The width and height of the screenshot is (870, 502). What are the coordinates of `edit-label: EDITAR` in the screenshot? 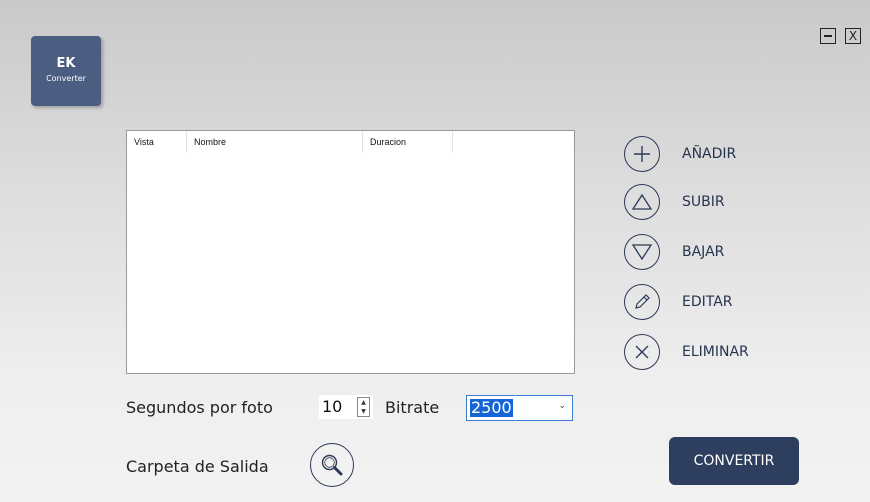 It's located at (707, 302).